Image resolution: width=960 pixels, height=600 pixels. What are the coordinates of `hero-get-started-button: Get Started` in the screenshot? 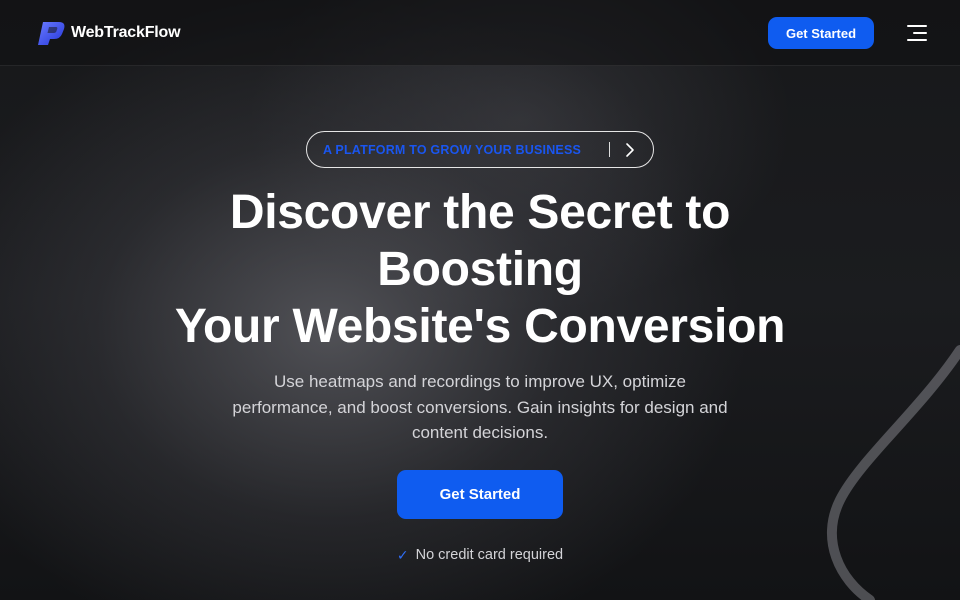 It's located at (480, 494).